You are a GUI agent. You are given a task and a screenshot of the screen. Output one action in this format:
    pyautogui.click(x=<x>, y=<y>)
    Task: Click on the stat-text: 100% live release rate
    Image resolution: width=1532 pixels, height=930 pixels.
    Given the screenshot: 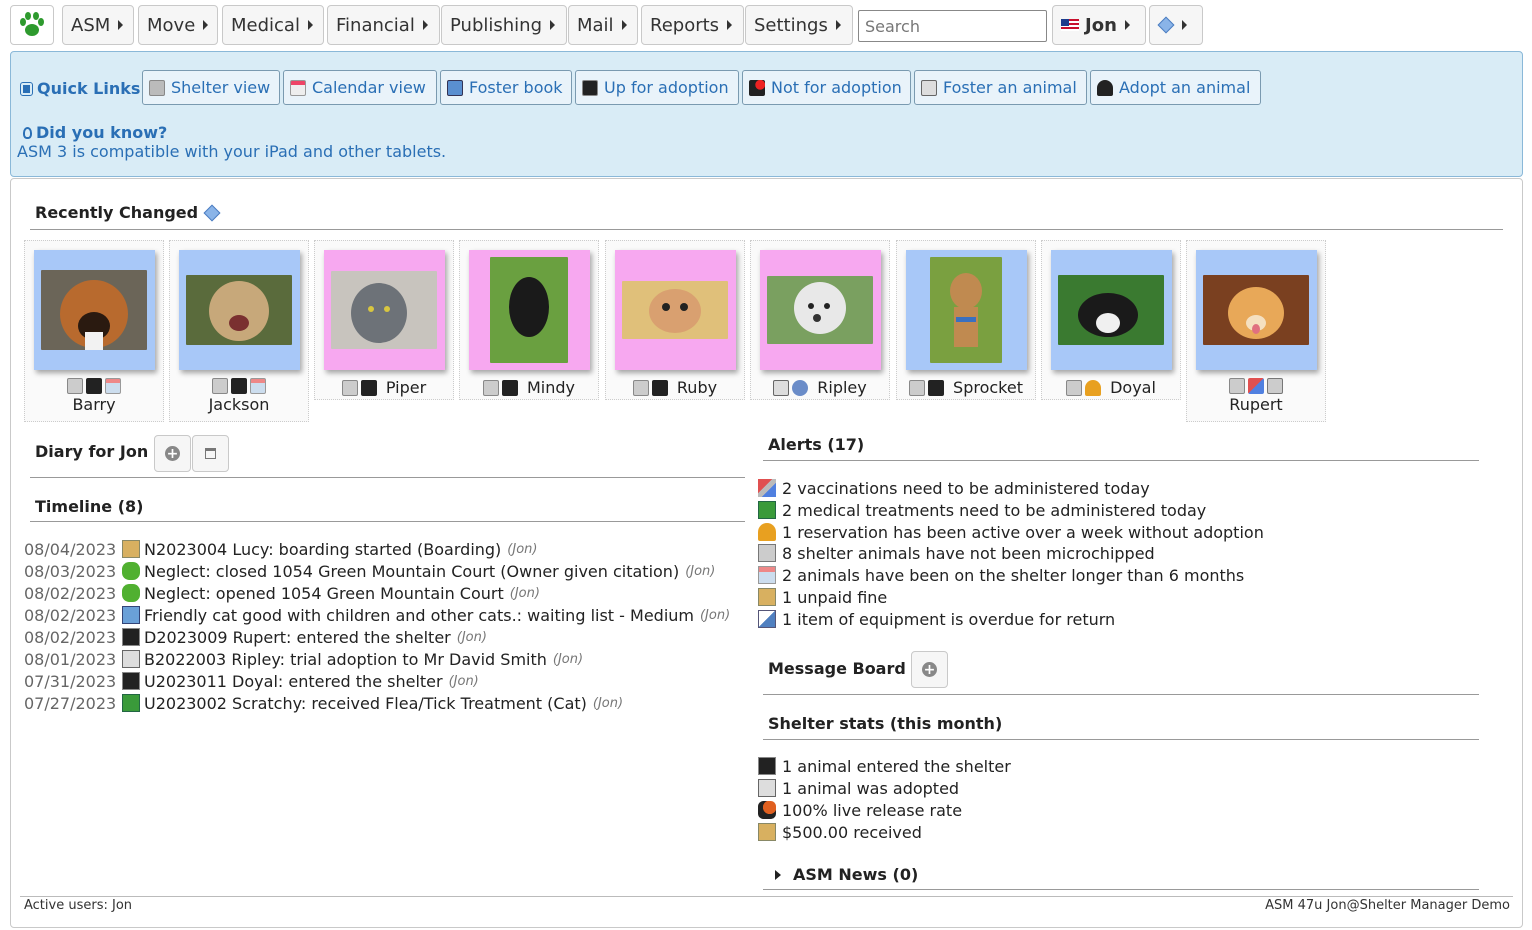 What is the action you would take?
    pyautogui.click(x=872, y=810)
    